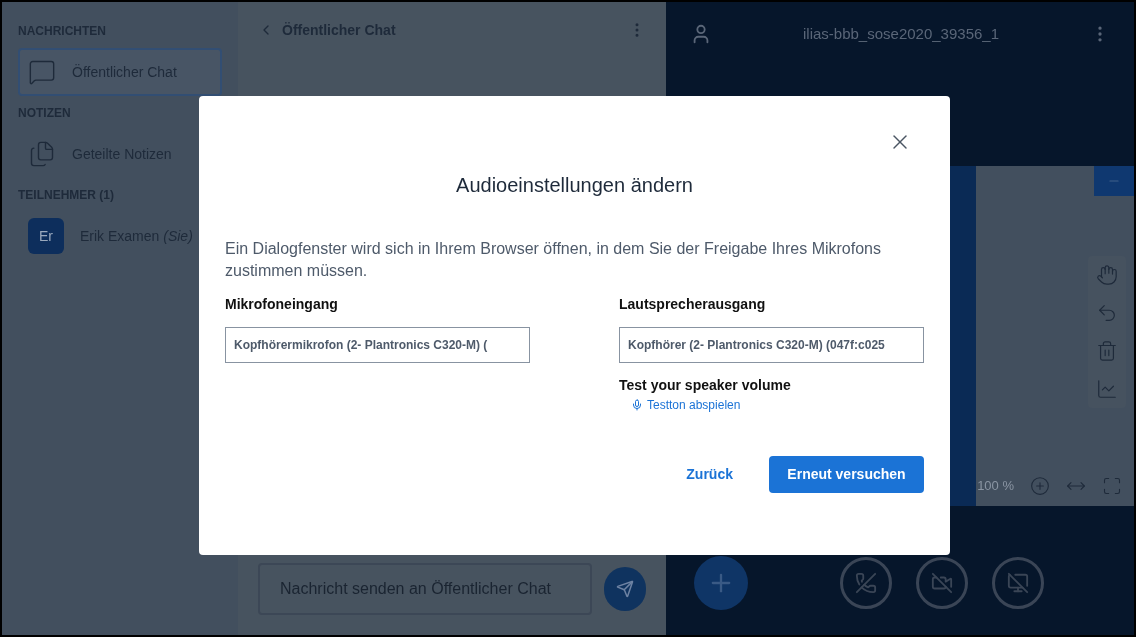 This screenshot has height=637, width=1136. Describe the element at coordinates (771, 345) in the screenshot. I see `device-select: Kopfhörer (2- Plantronics C320-M) (047f:c025` at that location.